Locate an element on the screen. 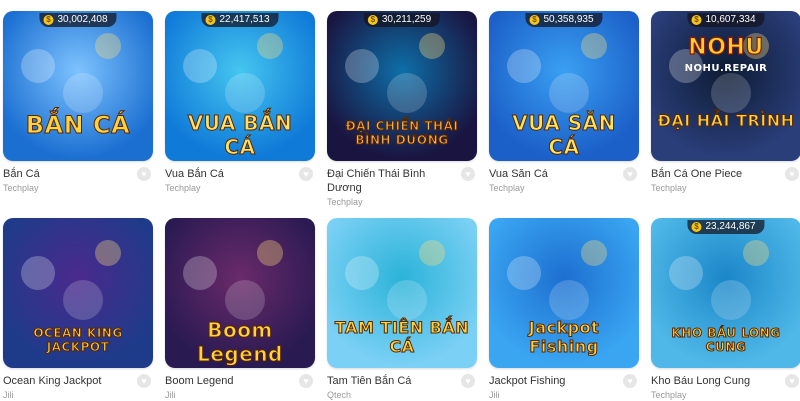 This screenshot has height=401, width=800. game-thumbnail: VUA BẮN CÁ $22,417,513 is located at coordinates (240, 86).